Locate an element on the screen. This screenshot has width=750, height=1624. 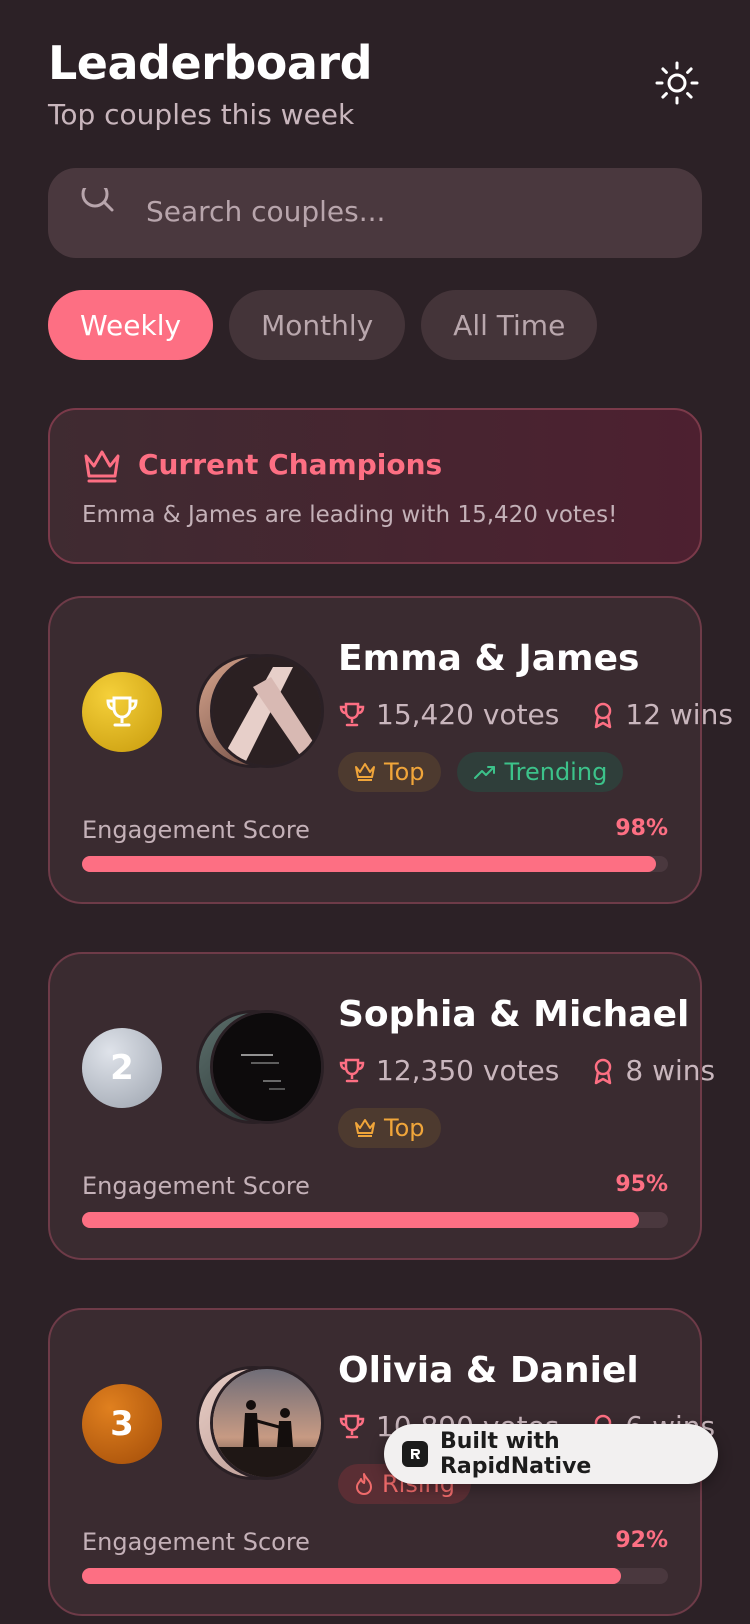
rank-badge: 3 is located at coordinates (122, 1424).